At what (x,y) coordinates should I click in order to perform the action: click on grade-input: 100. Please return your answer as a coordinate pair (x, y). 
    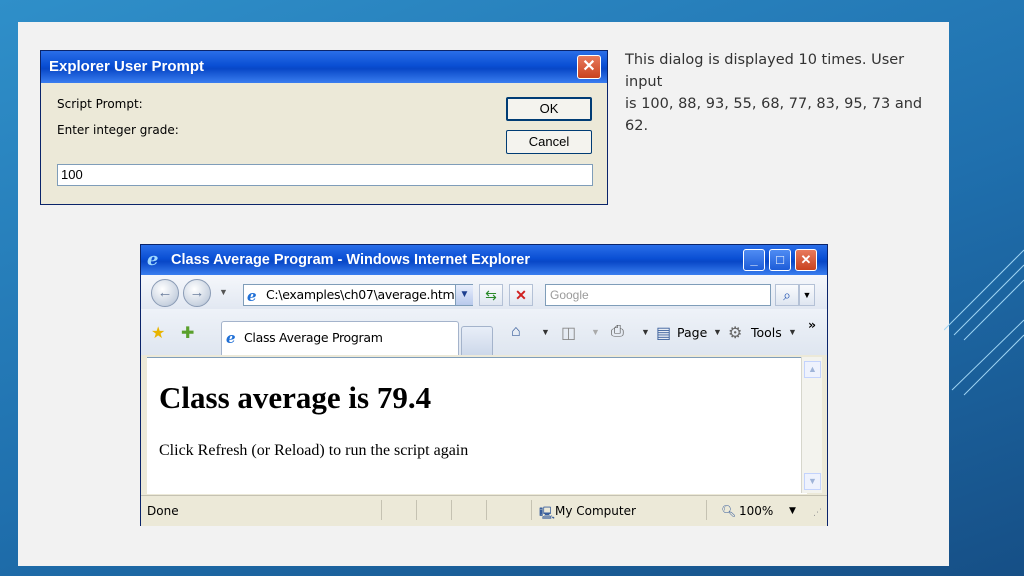
    Looking at the image, I should click on (325, 175).